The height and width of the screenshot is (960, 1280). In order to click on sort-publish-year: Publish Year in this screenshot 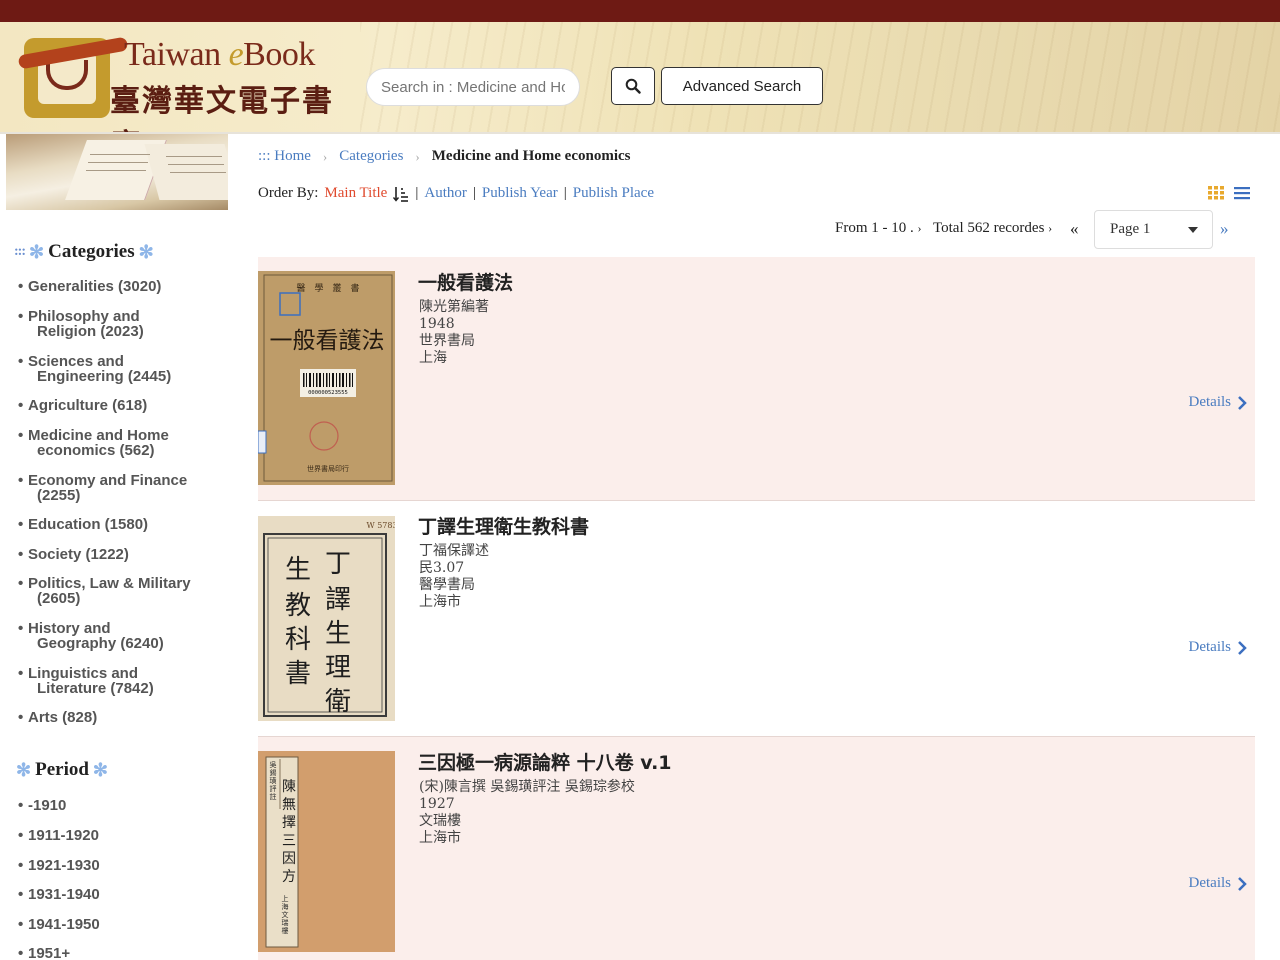, I will do `click(520, 193)`.